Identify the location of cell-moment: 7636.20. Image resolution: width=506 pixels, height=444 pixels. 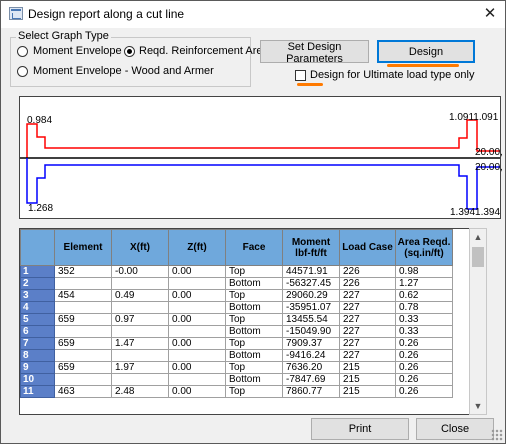
(311, 367).